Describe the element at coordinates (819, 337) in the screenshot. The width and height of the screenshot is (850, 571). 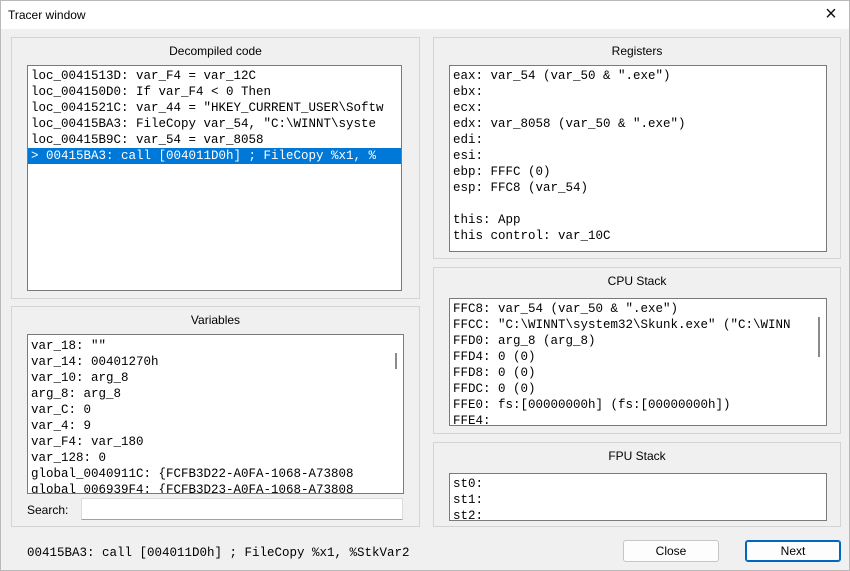
I see `cpu-stack-scrollbar-thumb` at that location.